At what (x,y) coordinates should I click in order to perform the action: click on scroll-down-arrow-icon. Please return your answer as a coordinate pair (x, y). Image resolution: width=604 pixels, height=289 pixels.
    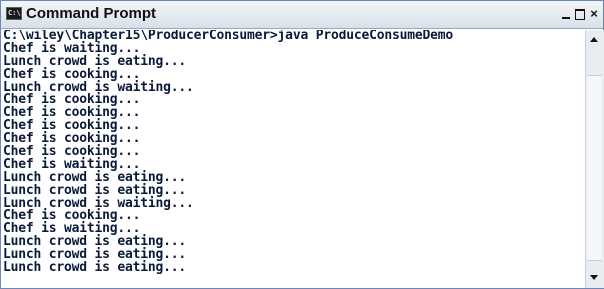
    Looking at the image, I should click on (594, 277).